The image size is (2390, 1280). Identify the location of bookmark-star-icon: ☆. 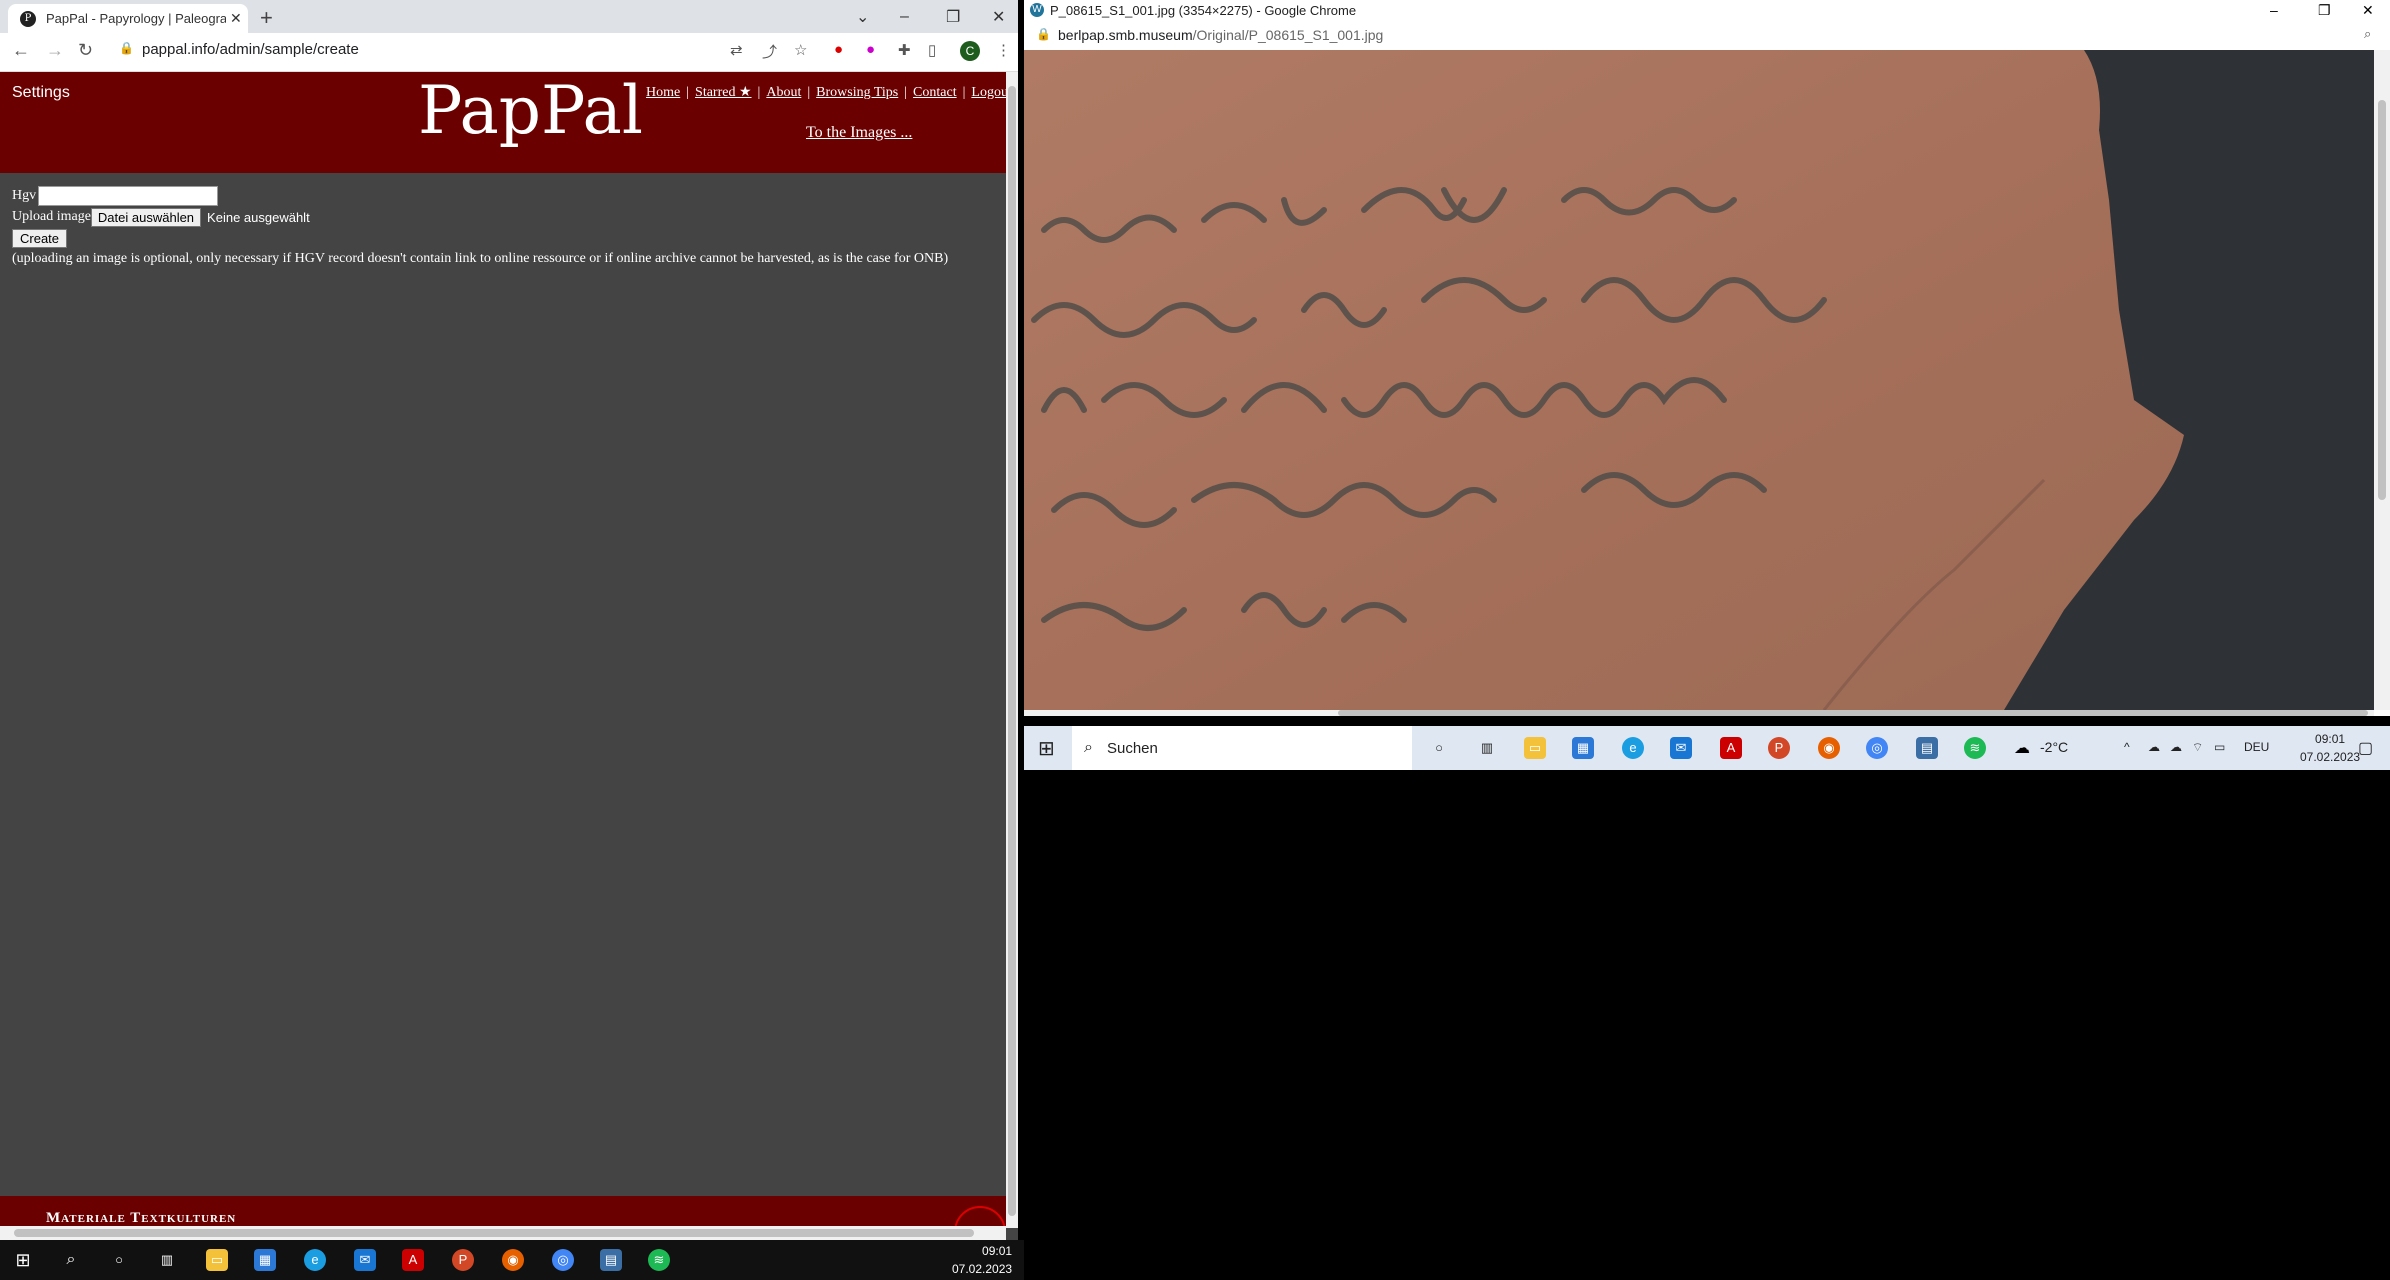
(800, 50).